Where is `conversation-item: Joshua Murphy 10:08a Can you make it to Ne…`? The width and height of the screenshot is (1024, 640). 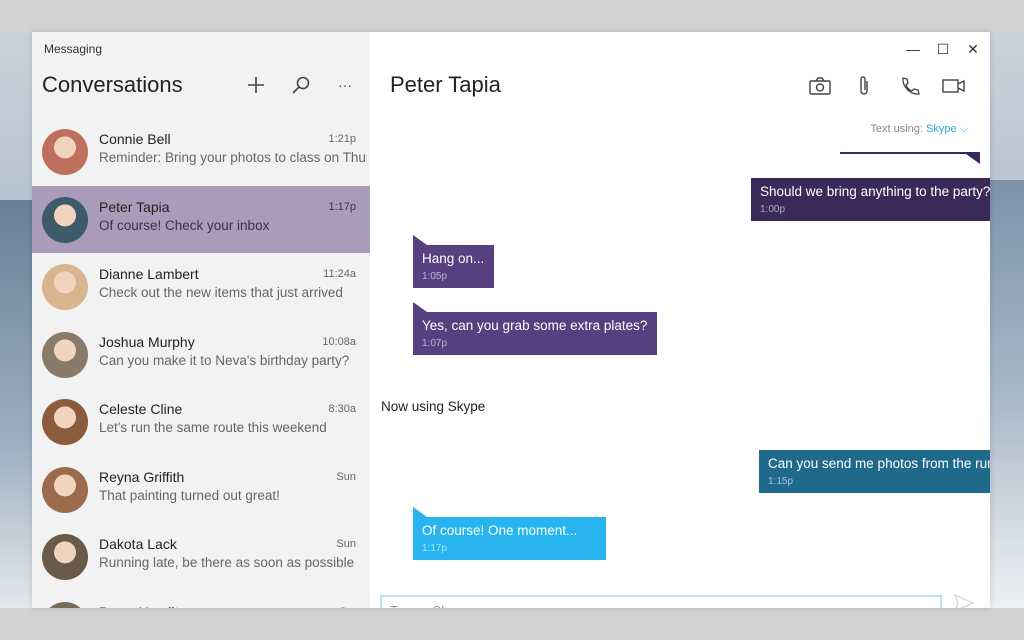
conversation-item: Joshua Murphy 10:08a Can you make it to Ne… is located at coordinates (201, 355).